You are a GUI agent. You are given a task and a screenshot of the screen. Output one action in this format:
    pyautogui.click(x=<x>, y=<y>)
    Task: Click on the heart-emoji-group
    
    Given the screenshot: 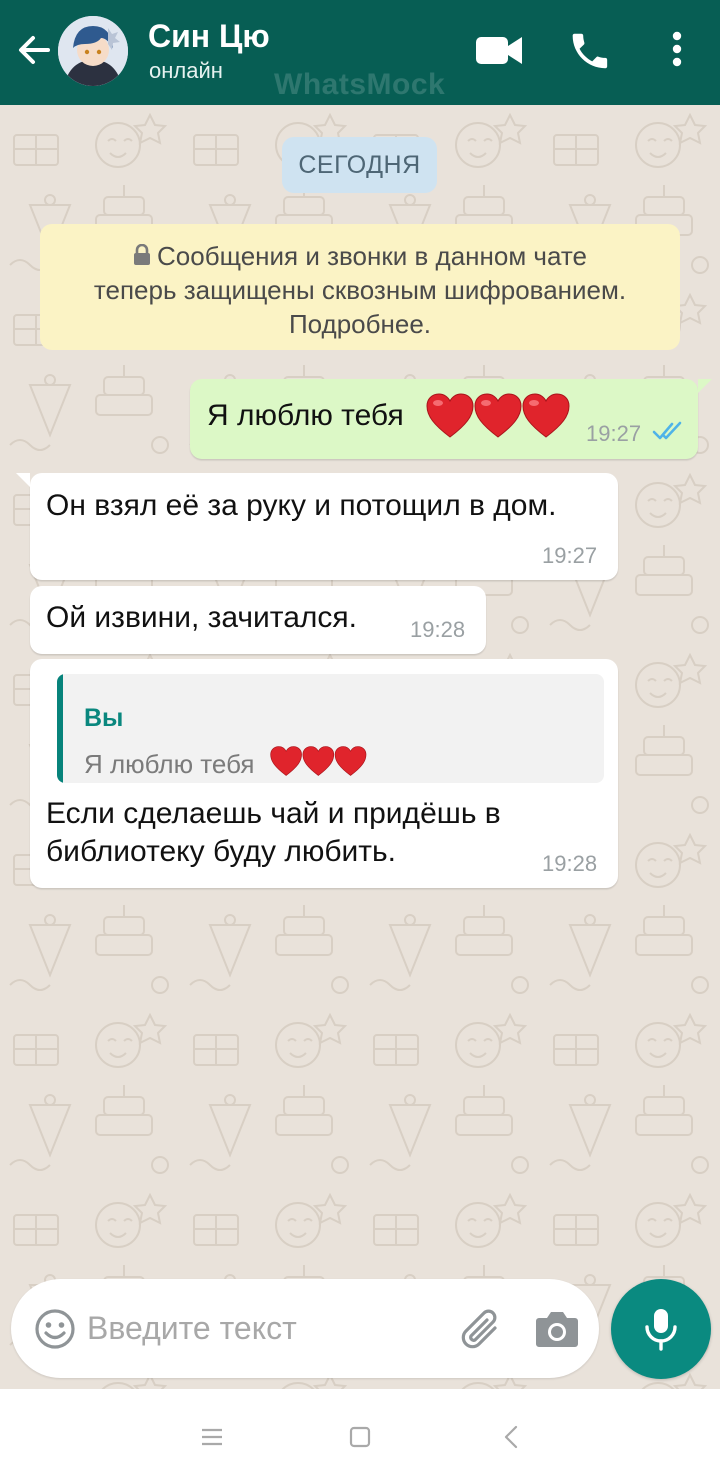 What is the action you would take?
    pyautogui.click(x=499, y=419)
    